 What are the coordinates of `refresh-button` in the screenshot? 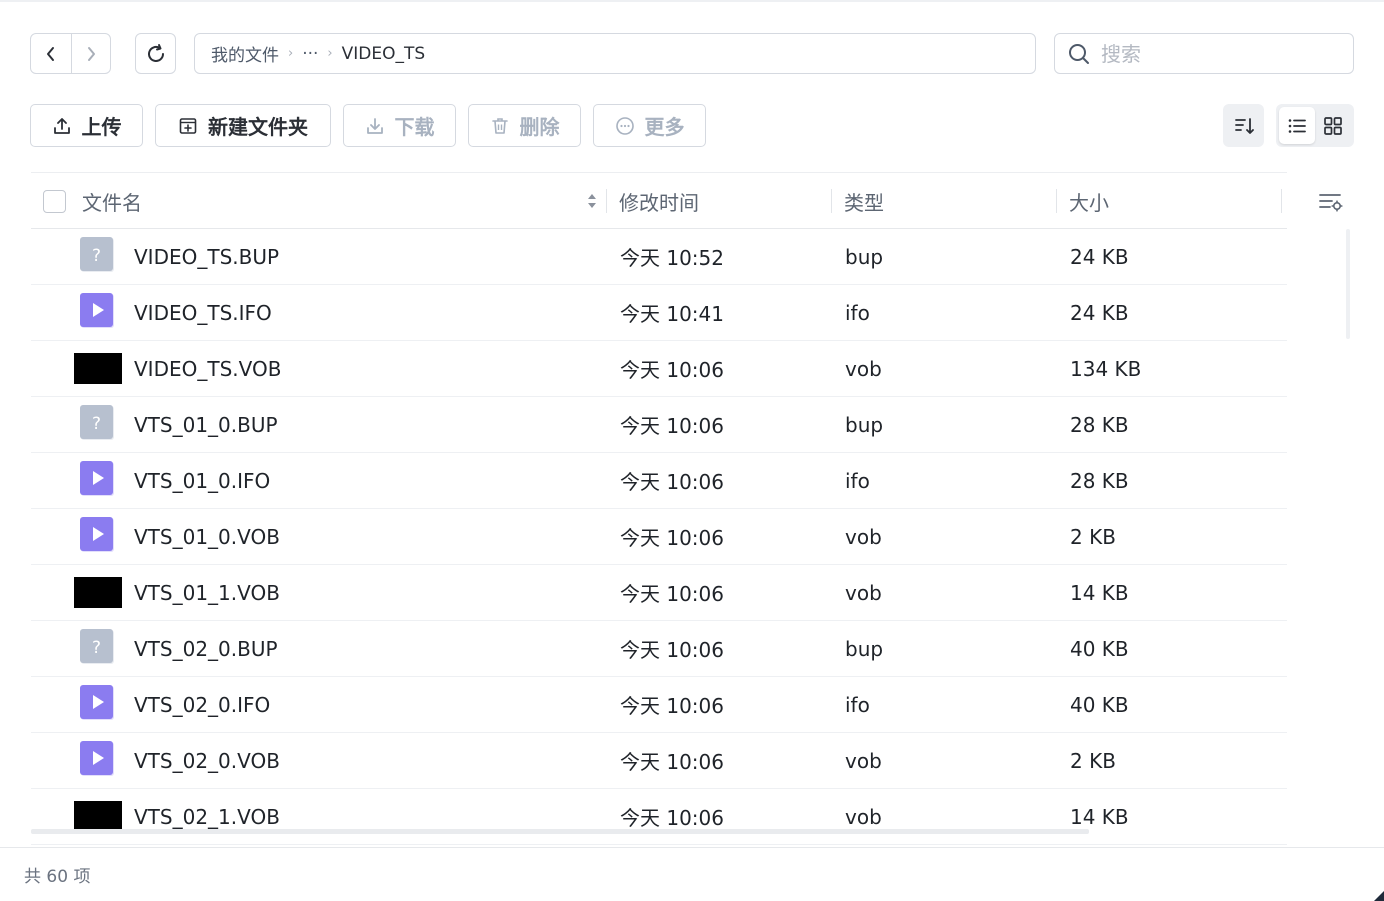 It's located at (155, 53).